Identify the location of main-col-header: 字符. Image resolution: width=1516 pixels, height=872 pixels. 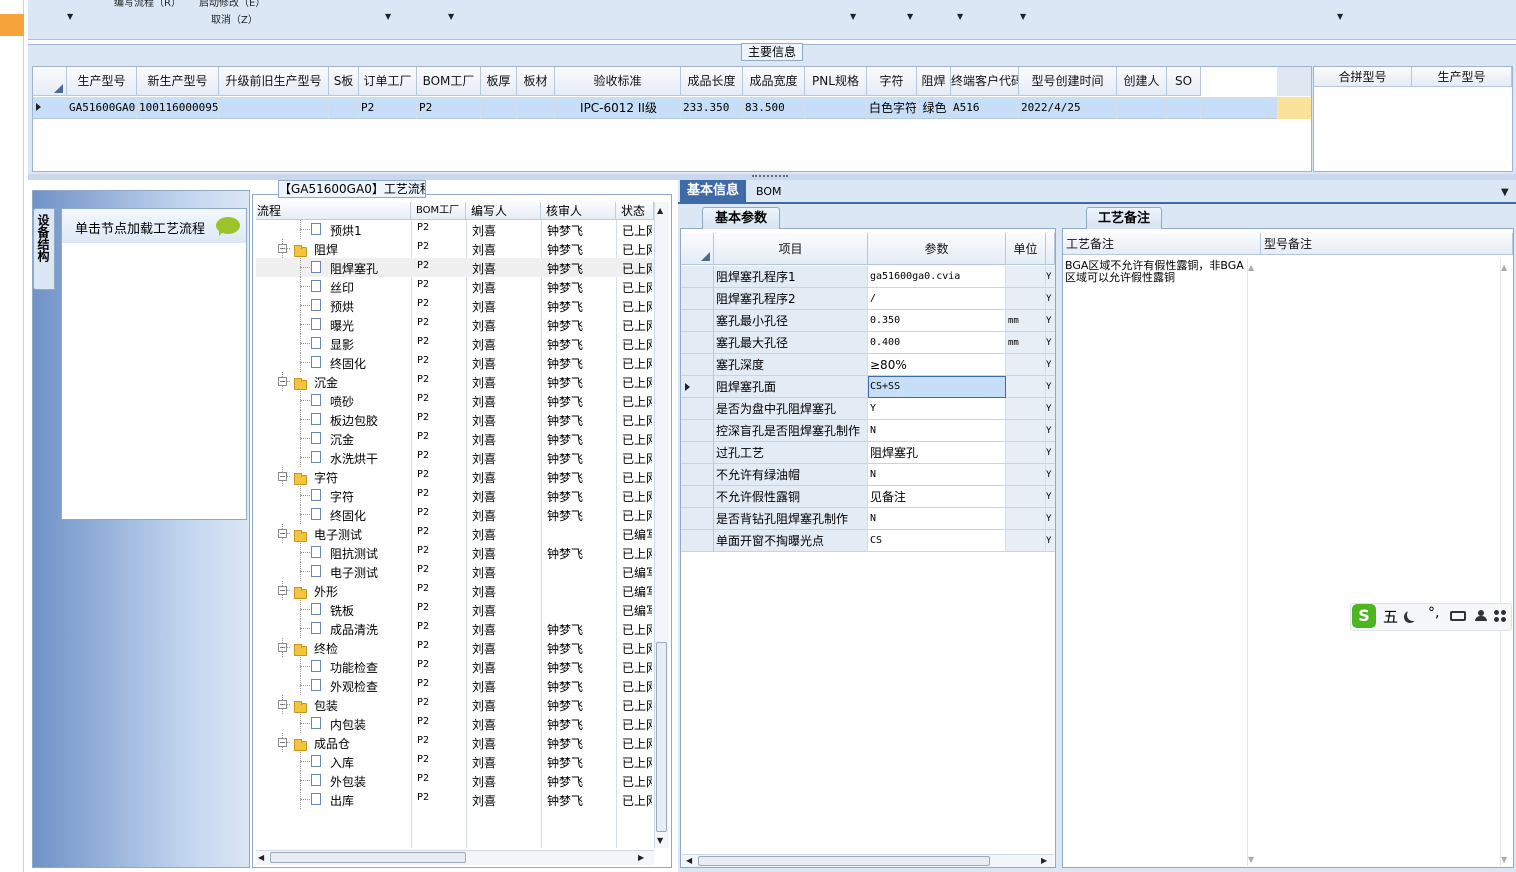
(892, 81).